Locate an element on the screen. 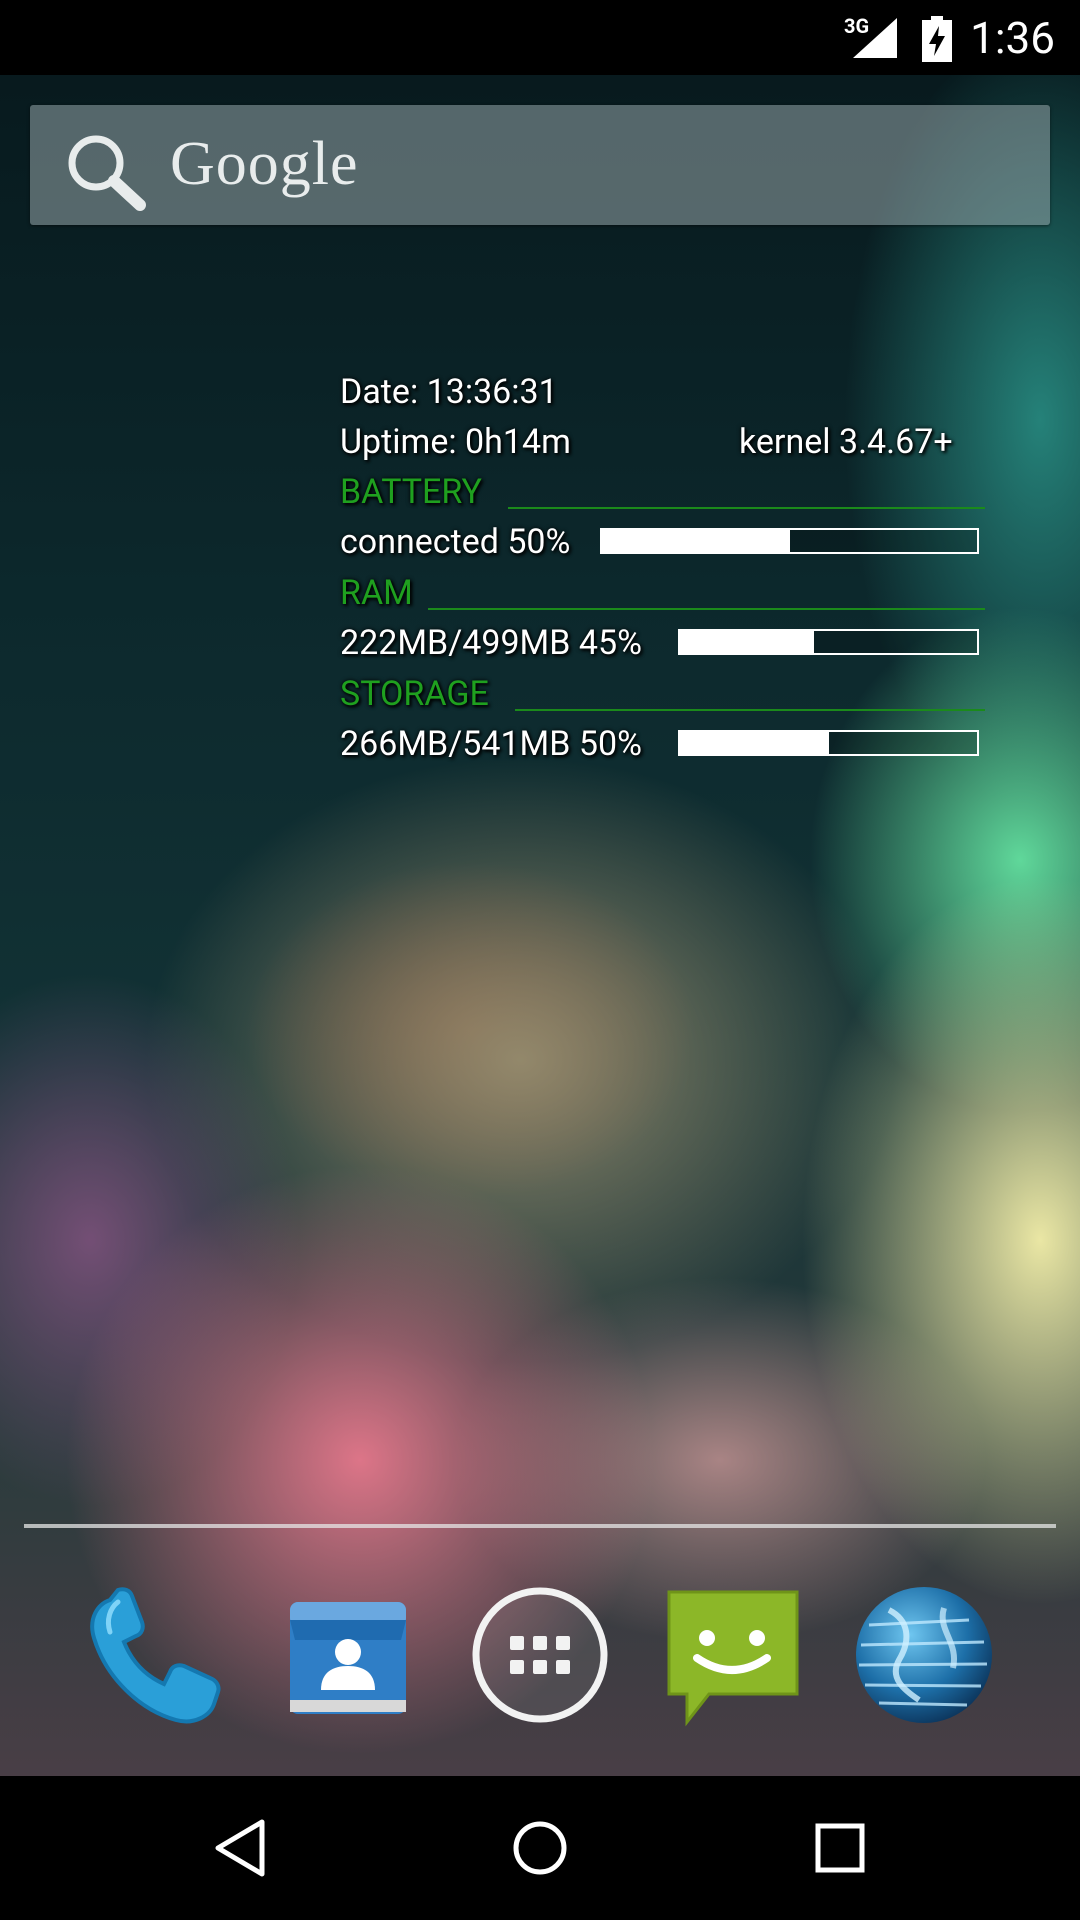 The height and width of the screenshot is (1920, 1080). ram-divider is located at coordinates (706, 609).